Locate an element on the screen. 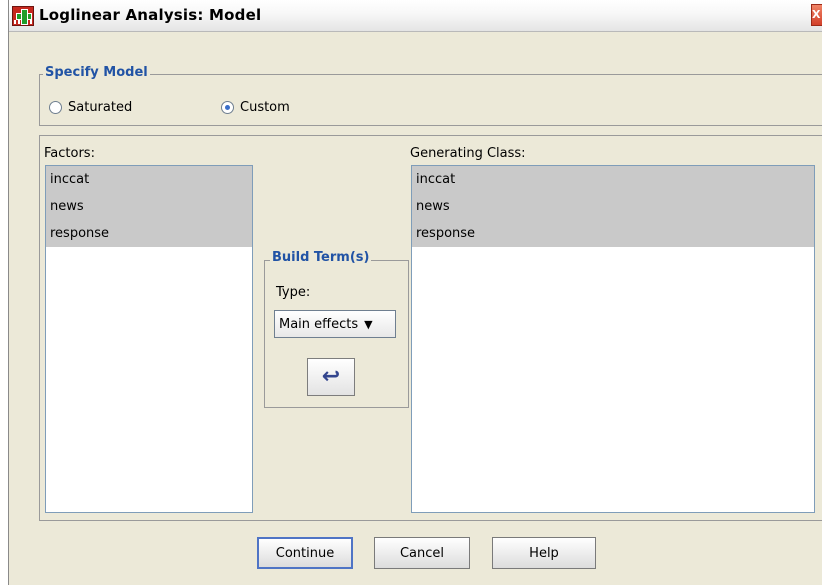 The width and height of the screenshot is (822, 585). radio-custom-label: Custom is located at coordinates (265, 107).